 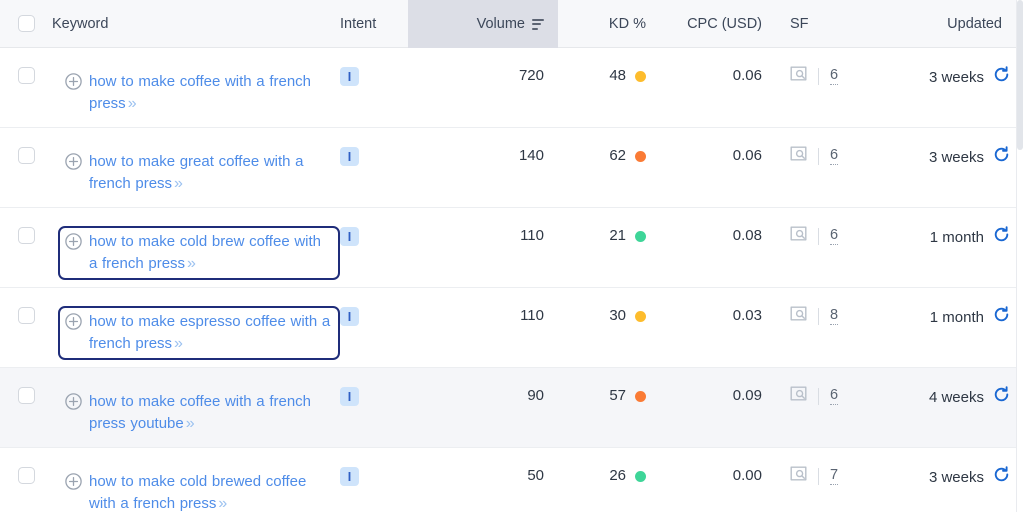 What do you see at coordinates (483, 168) in the screenshot?
I see `volume-cell: 140` at bounding box center [483, 168].